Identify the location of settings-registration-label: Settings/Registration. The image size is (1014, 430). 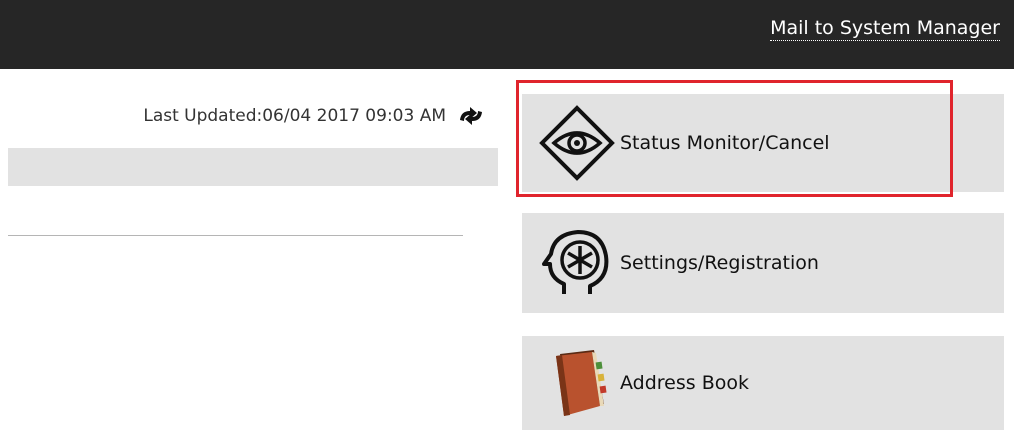
(719, 263).